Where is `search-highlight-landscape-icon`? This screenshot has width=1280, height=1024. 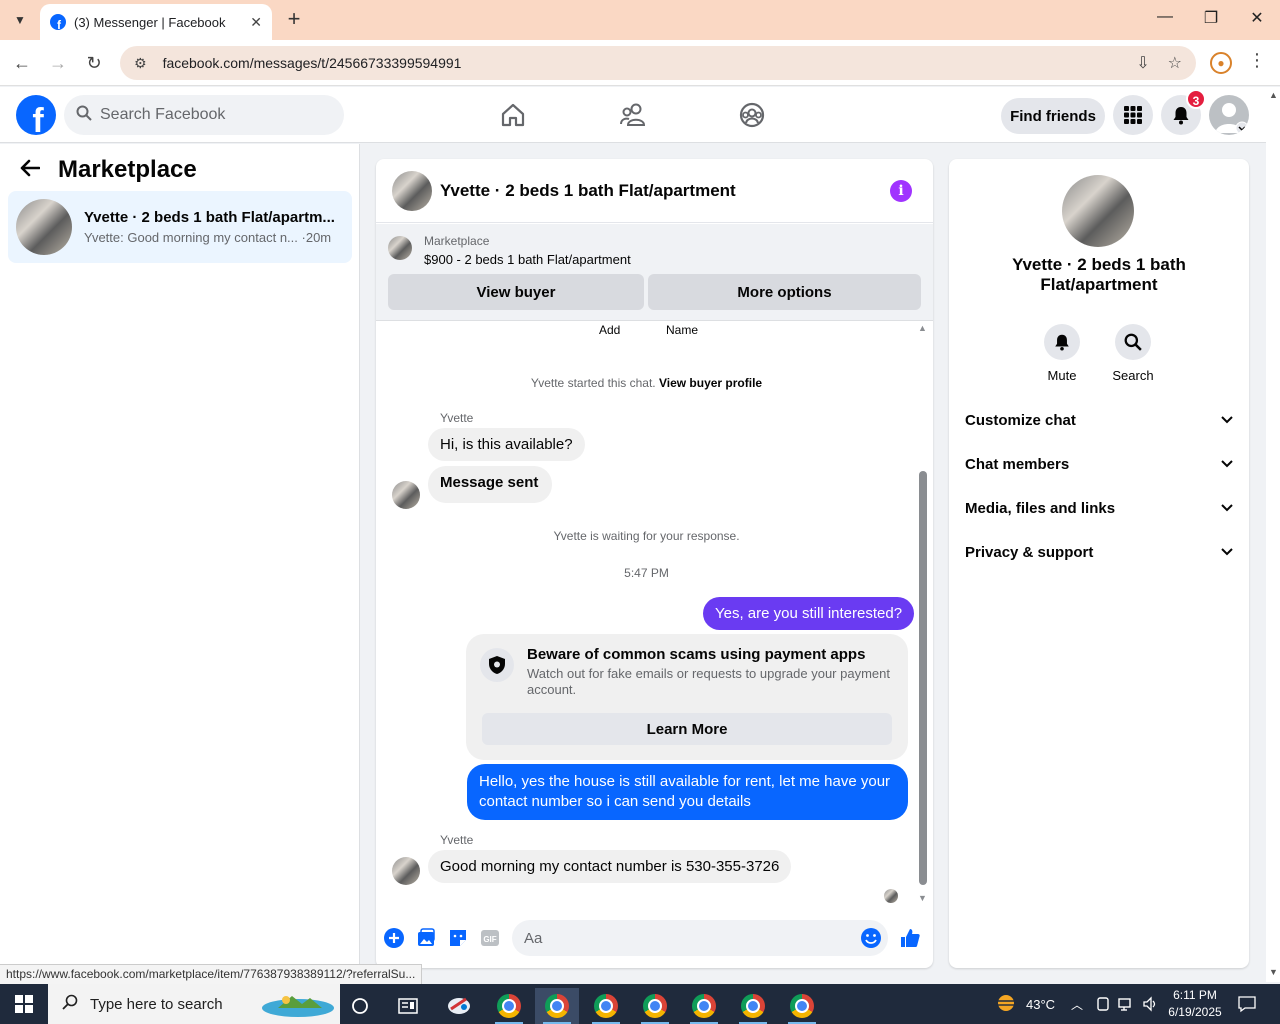
search-highlight-landscape-icon is located at coordinates (297, 1006).